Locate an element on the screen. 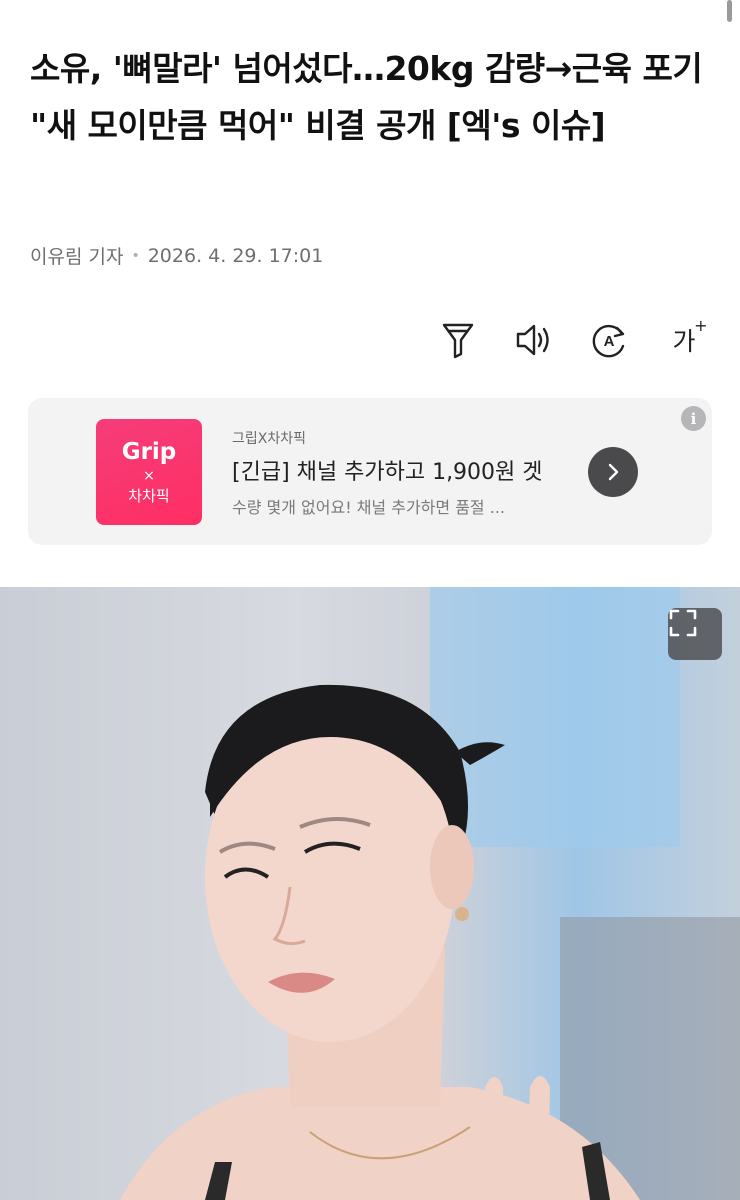 The image size is (740, 1200). ad-logo: Grip × 차차픽 is located at coordinates (149, 472).